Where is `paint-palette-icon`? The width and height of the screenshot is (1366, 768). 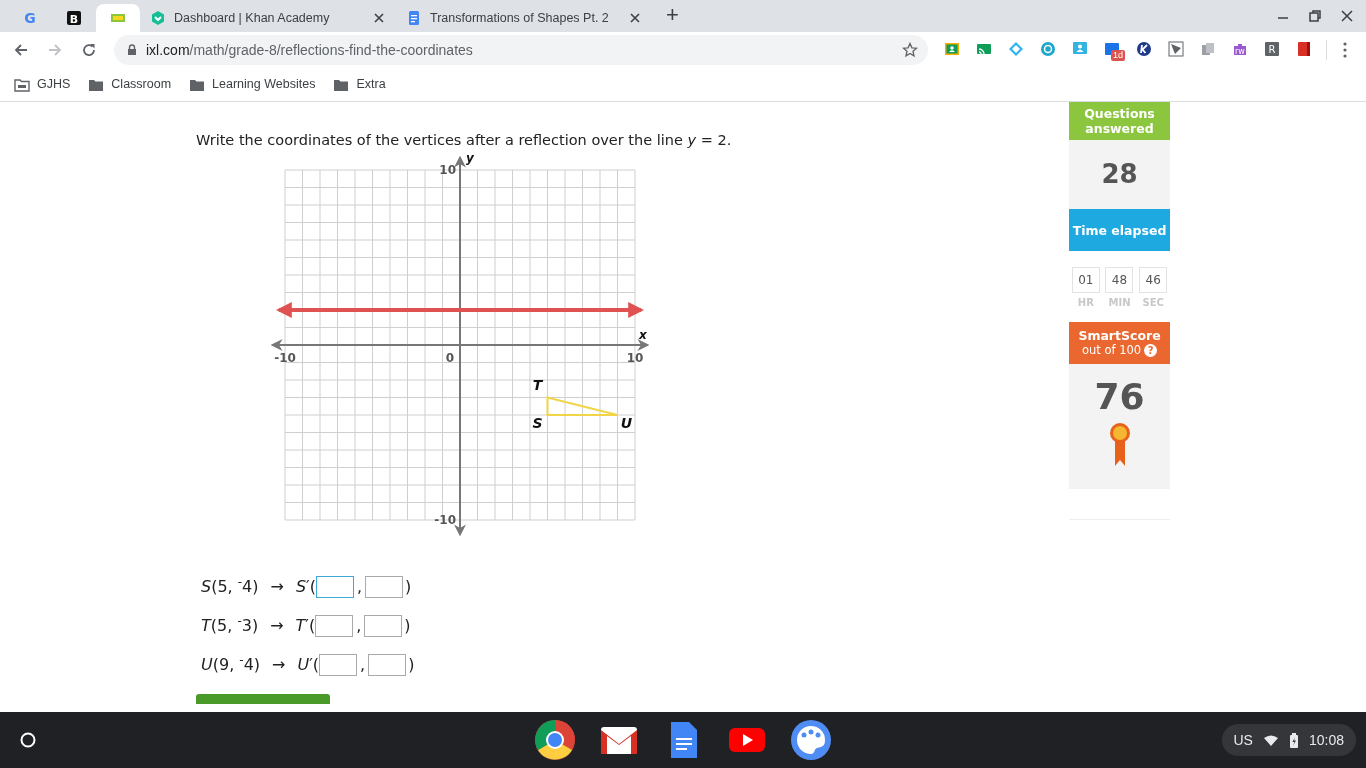
paint-palette-icon is located at coordinates (811, 740).